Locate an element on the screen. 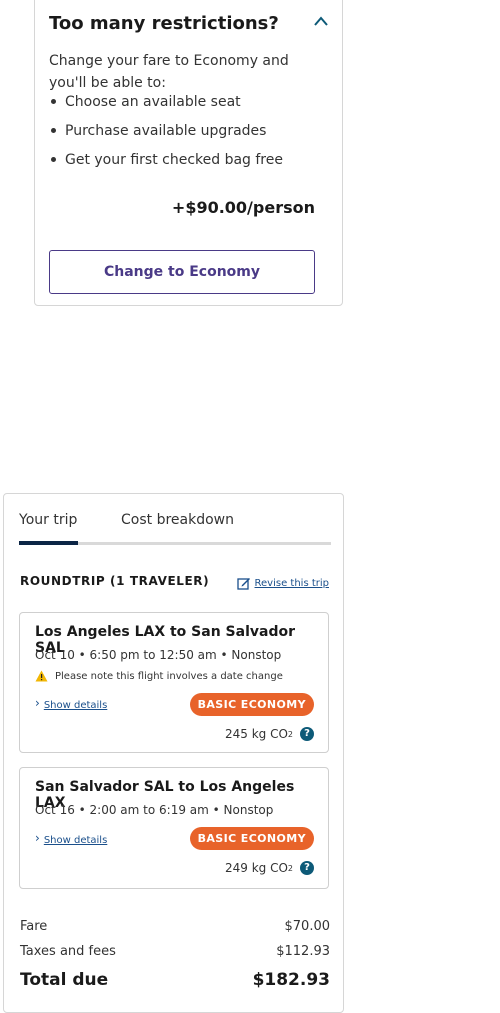 The height and width of the screenshot is (1013, 500). fare-row: Fare $70.00 is located at coordinates (175, 926).